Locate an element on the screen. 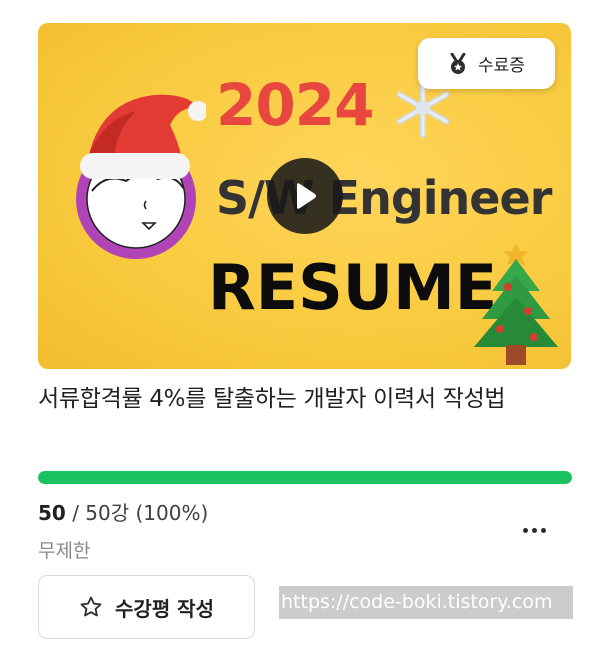 This screenshot has width=600, height=652. progress-bar-fill is located at coordinates (305, 477).